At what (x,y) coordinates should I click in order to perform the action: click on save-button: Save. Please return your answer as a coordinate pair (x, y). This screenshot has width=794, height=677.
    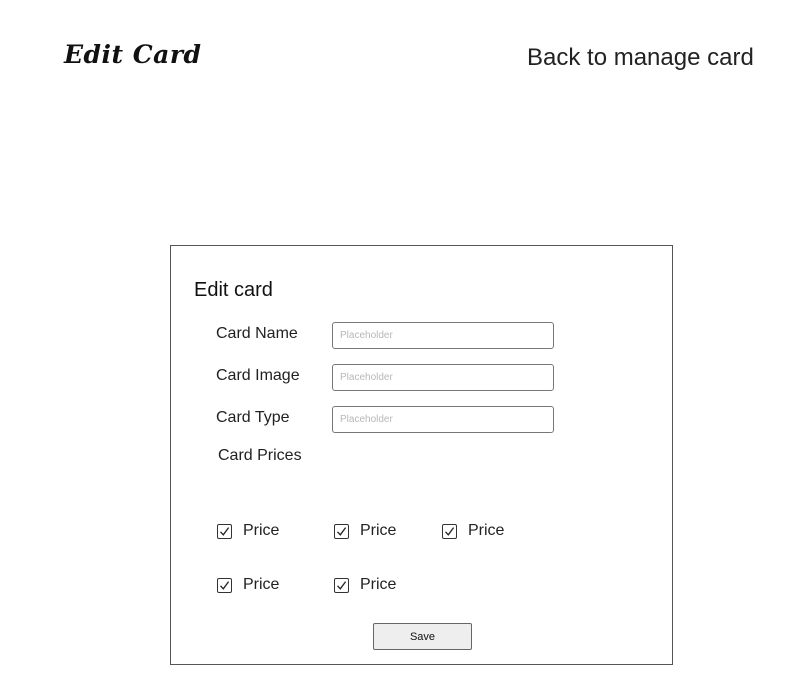
    Looking at the image, I should click on (422, 636).